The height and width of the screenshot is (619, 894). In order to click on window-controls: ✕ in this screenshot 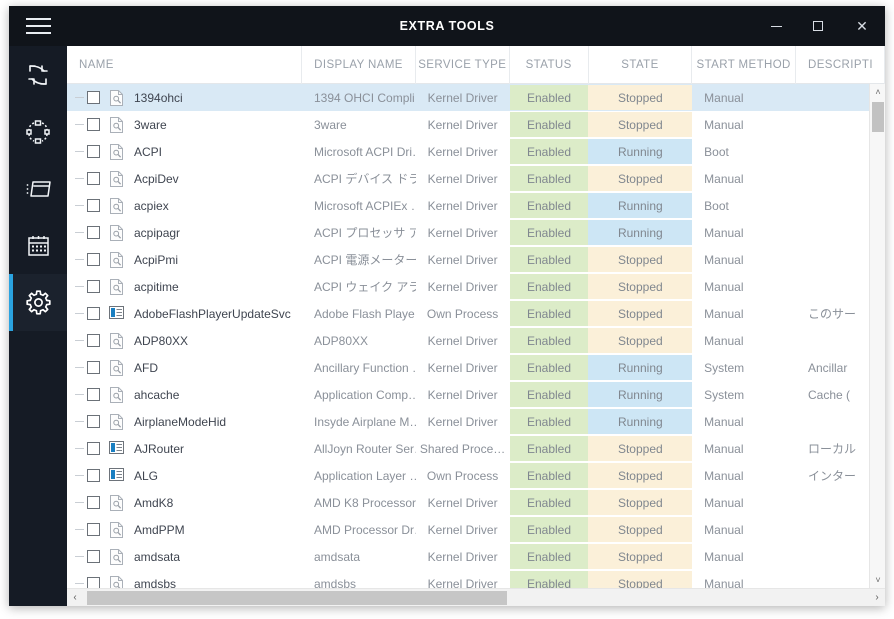, I will do `click(820, 26)`.